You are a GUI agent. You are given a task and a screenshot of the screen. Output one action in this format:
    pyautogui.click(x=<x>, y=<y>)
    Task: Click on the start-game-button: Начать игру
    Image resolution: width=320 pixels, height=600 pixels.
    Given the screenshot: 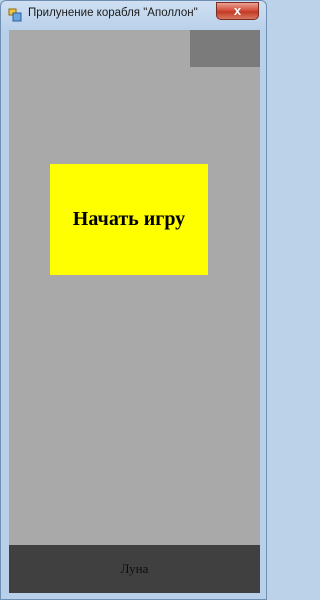 What is the action you would take?
    pyautogui.click(x=129, y=219)
    